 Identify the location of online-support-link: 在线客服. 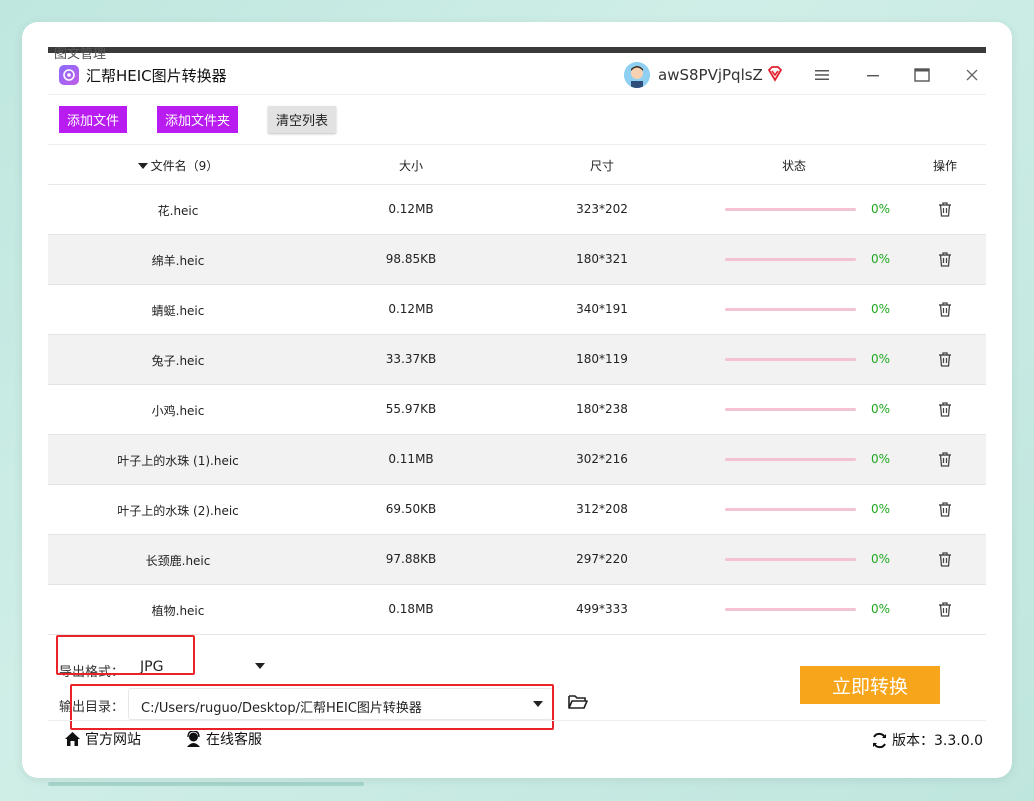
(223, 739).